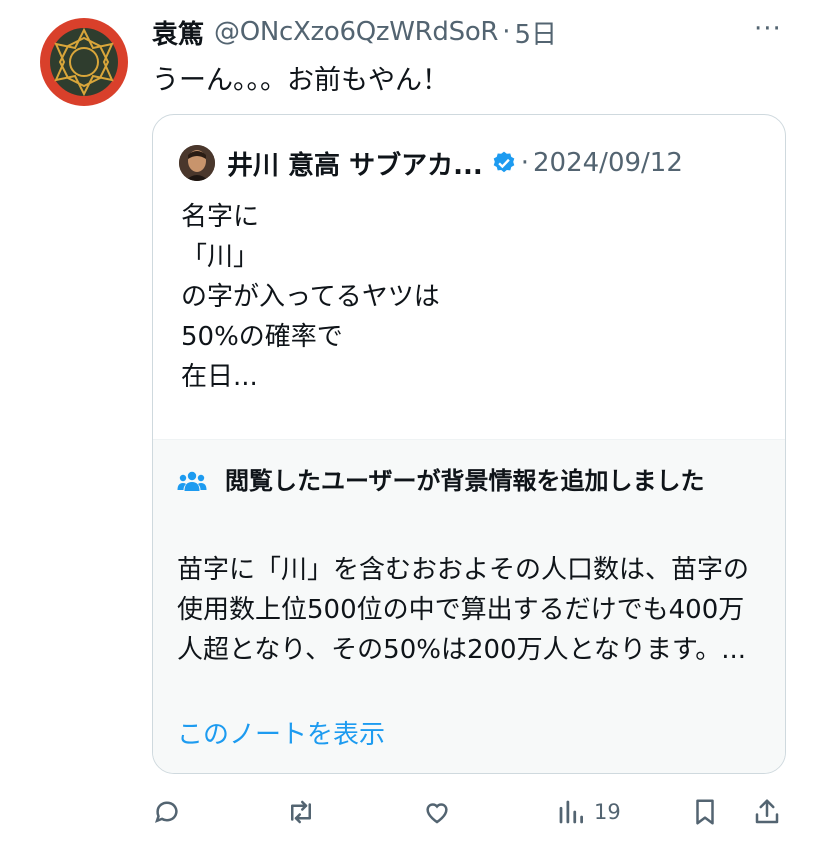 The height and width of the screenshot is (842, 828). I want to click on quoted-text-line: 「川」, so click(220, 257).